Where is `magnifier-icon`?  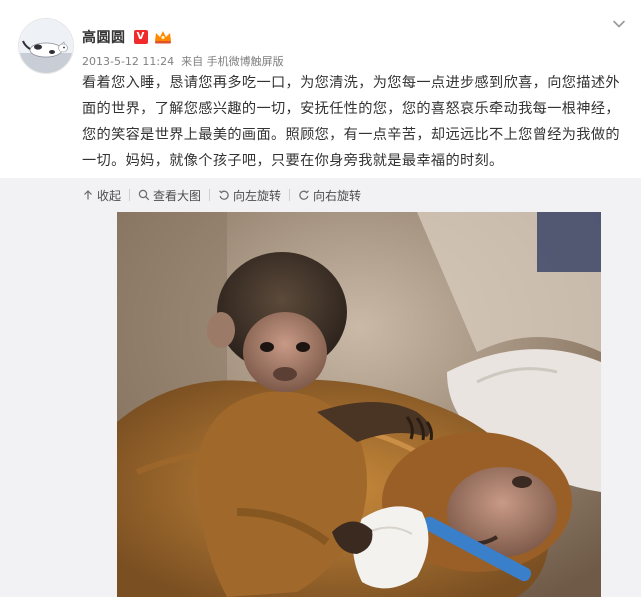
magnifier-icon is located at coordinates (144, 195).